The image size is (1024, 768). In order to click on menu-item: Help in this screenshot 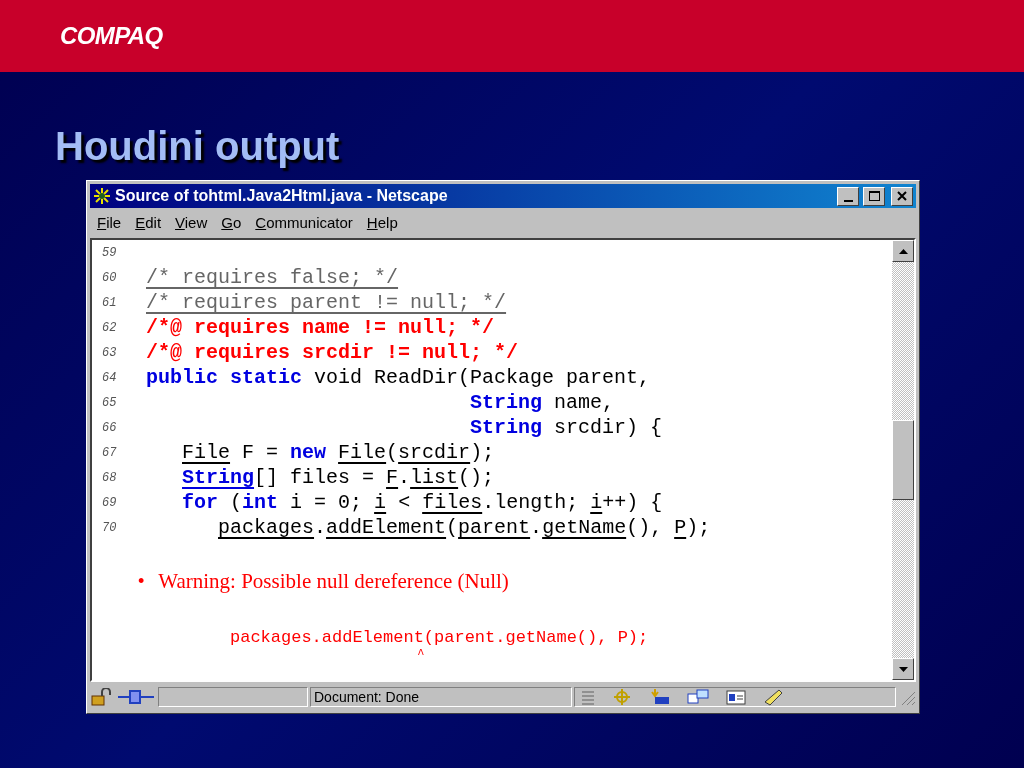, I will do `click(382, 223)`.